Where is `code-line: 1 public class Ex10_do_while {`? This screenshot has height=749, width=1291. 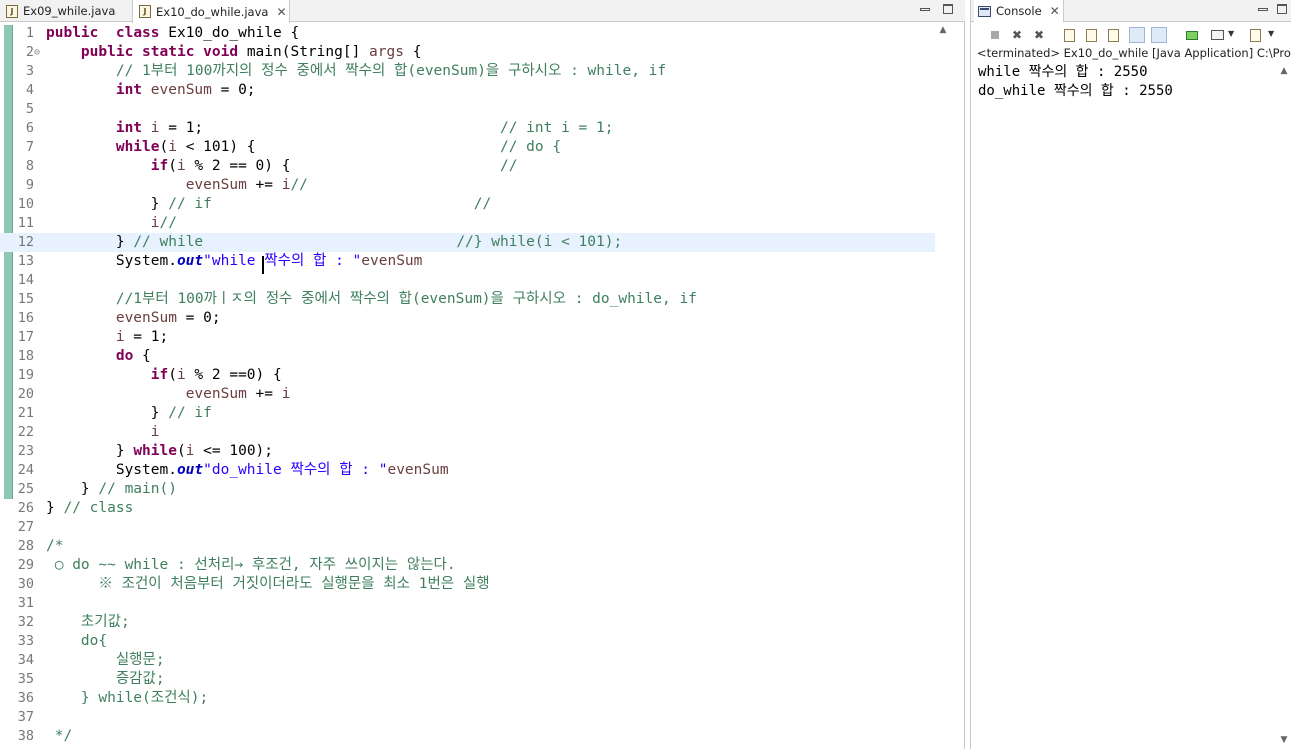
code-line: 1 public class Ex10_do_while { is located at coordinates (467, 33).